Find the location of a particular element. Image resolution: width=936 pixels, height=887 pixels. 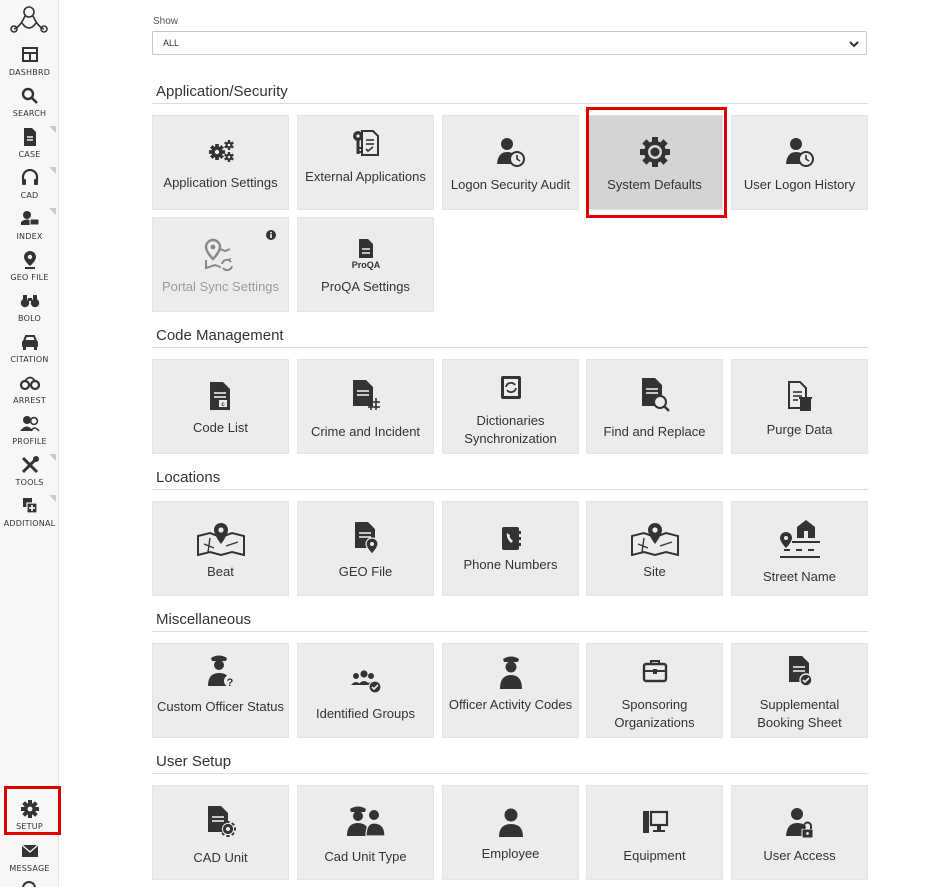

sidebar-item-additional: ADDITIONAL is located at coordinates (29, 515).